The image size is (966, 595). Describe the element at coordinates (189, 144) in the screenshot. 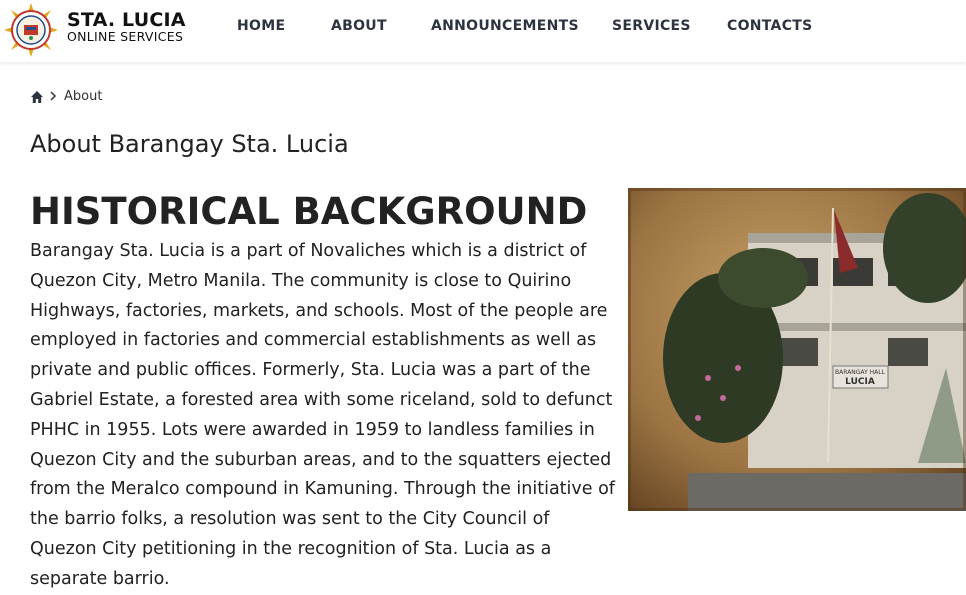

I see `page-title: About Barangay Sta. Lucia` at that location.